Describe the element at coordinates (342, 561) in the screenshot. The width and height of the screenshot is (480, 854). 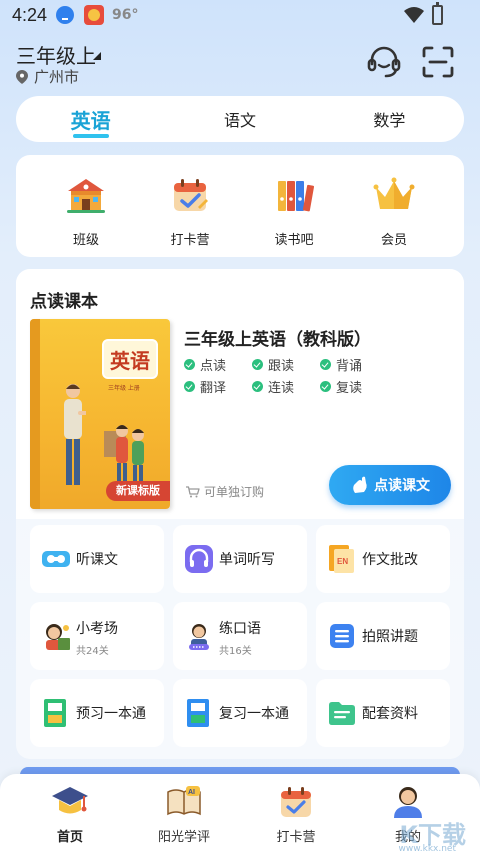
I see `svg-text: EN` at that location.